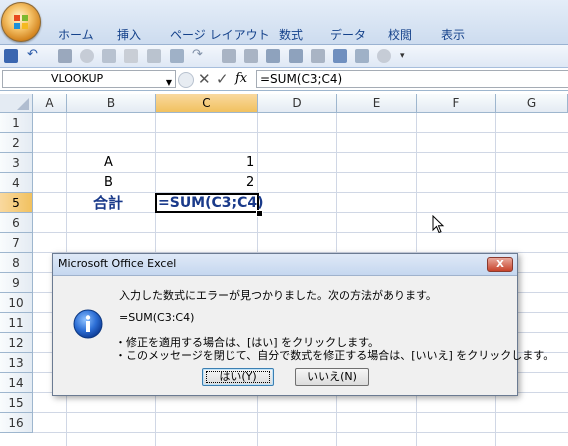 The height and width of the screenshot is (446, 568). Describe the element at coordinates (154, 56) in the screenshot. I see `cut-icon` at that location.